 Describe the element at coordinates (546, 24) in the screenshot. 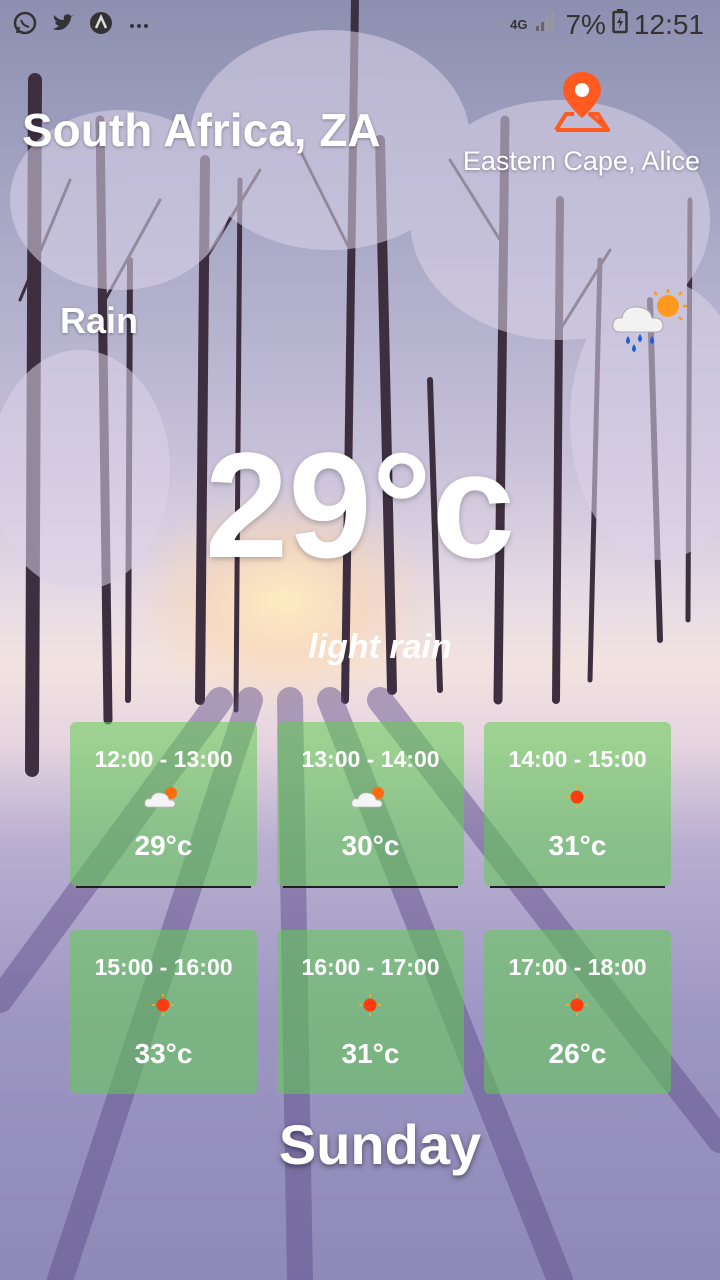

I see `signal-icon` at that location.